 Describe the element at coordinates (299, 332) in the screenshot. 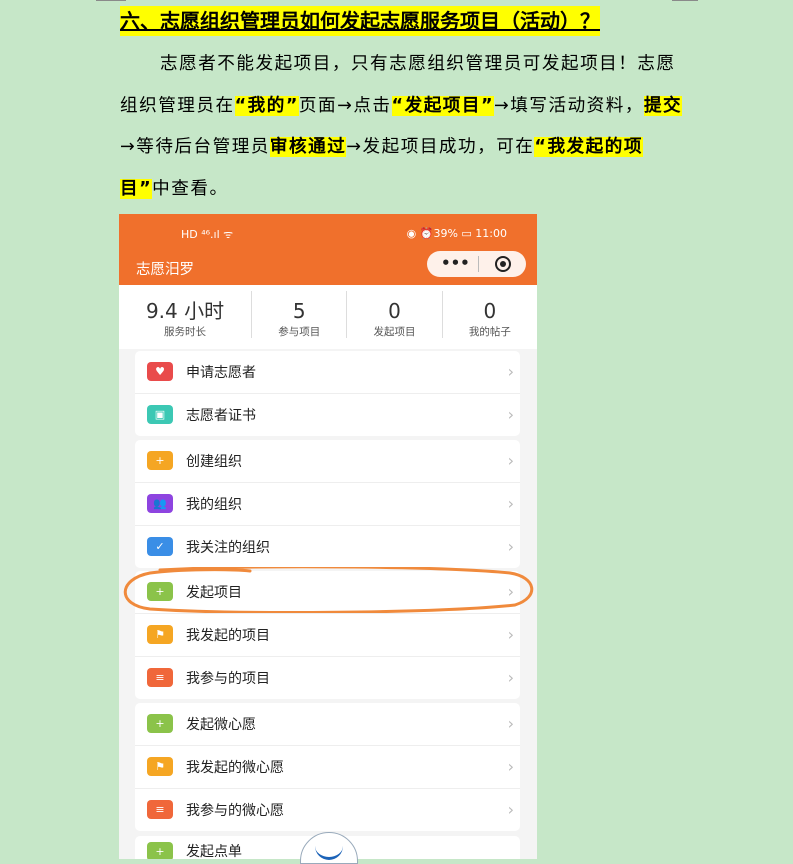

I see `stat-label: 参与项目` at that location.